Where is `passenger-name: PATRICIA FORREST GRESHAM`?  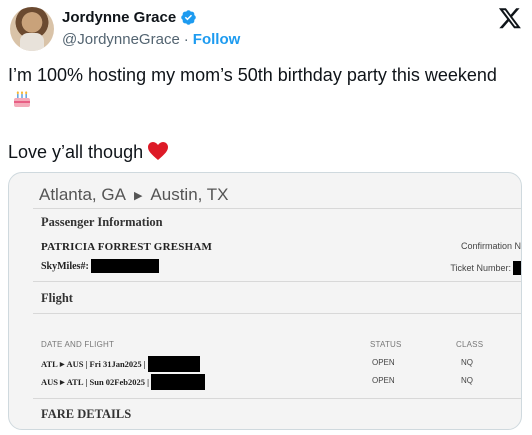 passenger-name: PATRICIA FORREST GRESHAM is located at coordinates (127, 247).